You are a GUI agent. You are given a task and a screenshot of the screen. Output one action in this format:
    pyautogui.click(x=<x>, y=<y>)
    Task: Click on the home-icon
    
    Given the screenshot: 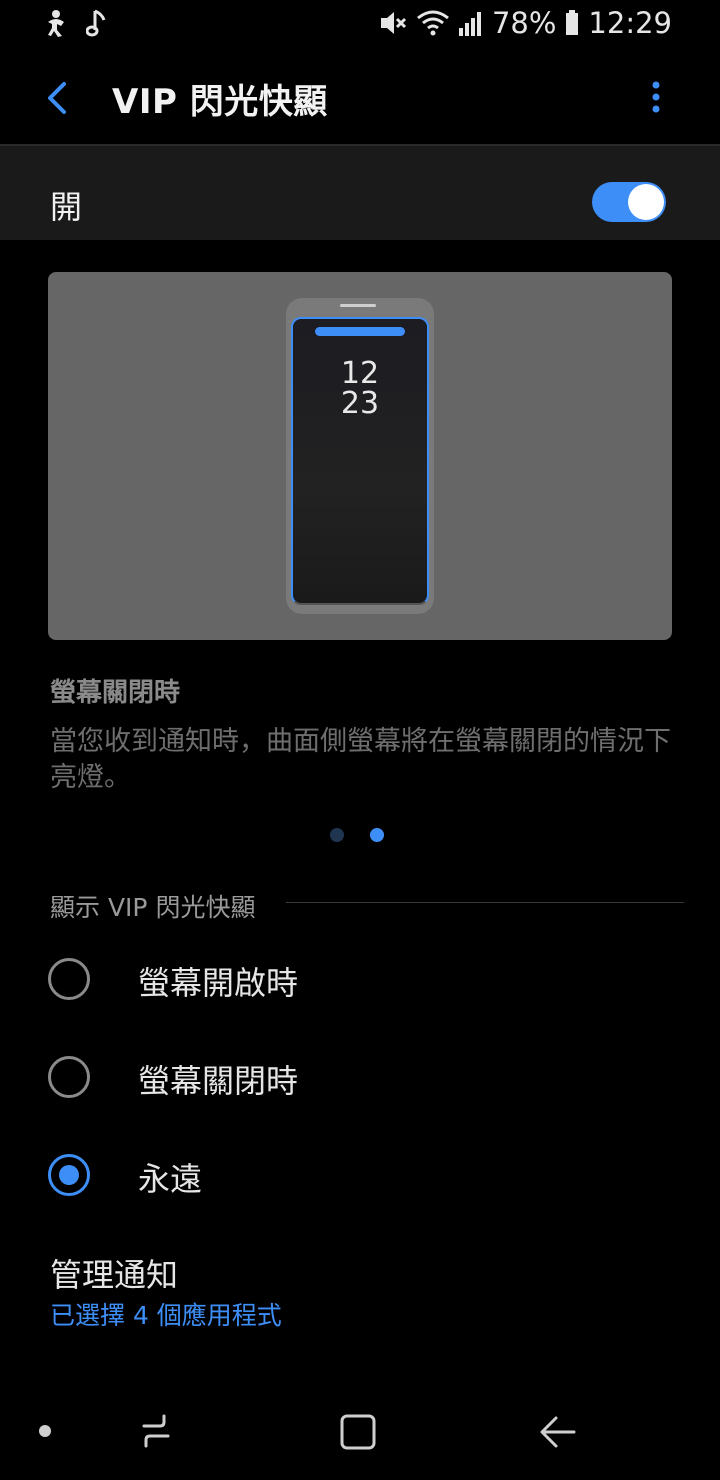 What is the action you would take?
    pyautogui.click(x=358, y=1432)
    